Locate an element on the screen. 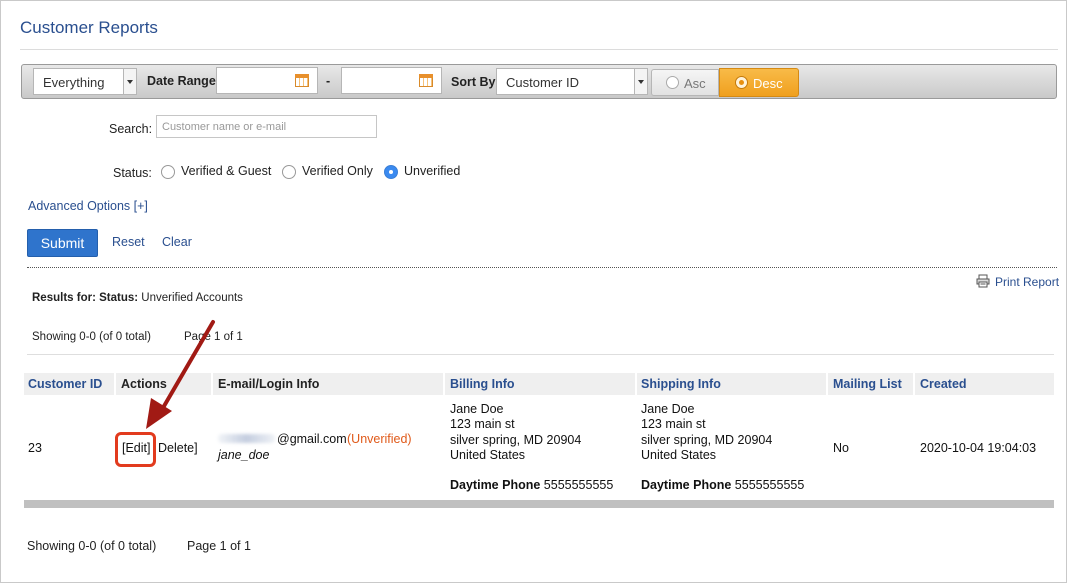 This screenshot has height=585, width=1069. billing-street: 123 main st is located at coordinates (482, 424).